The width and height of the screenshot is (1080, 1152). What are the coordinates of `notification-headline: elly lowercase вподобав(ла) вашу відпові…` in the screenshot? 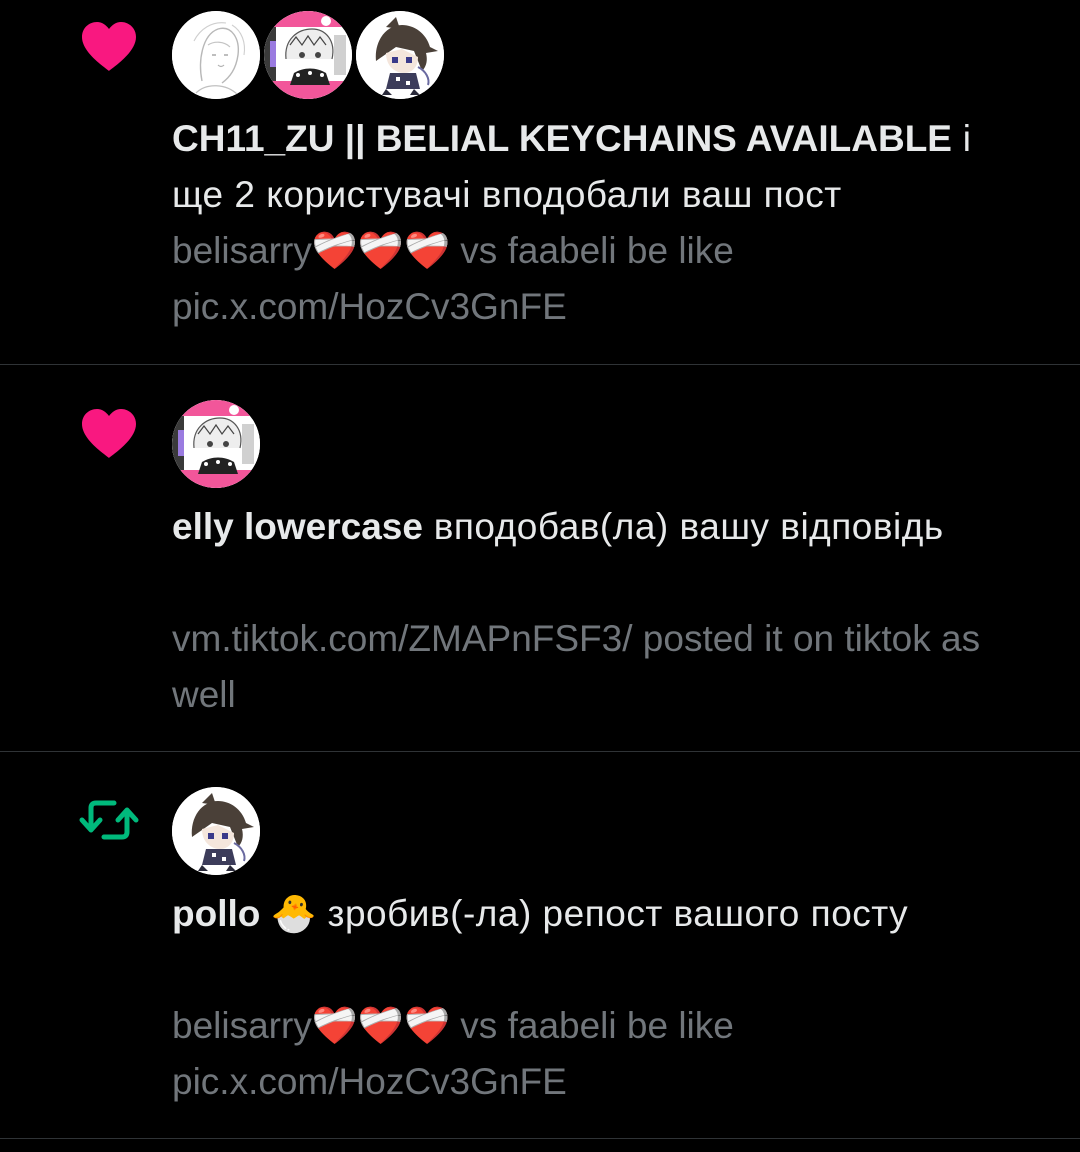 It's located at (602, 527).